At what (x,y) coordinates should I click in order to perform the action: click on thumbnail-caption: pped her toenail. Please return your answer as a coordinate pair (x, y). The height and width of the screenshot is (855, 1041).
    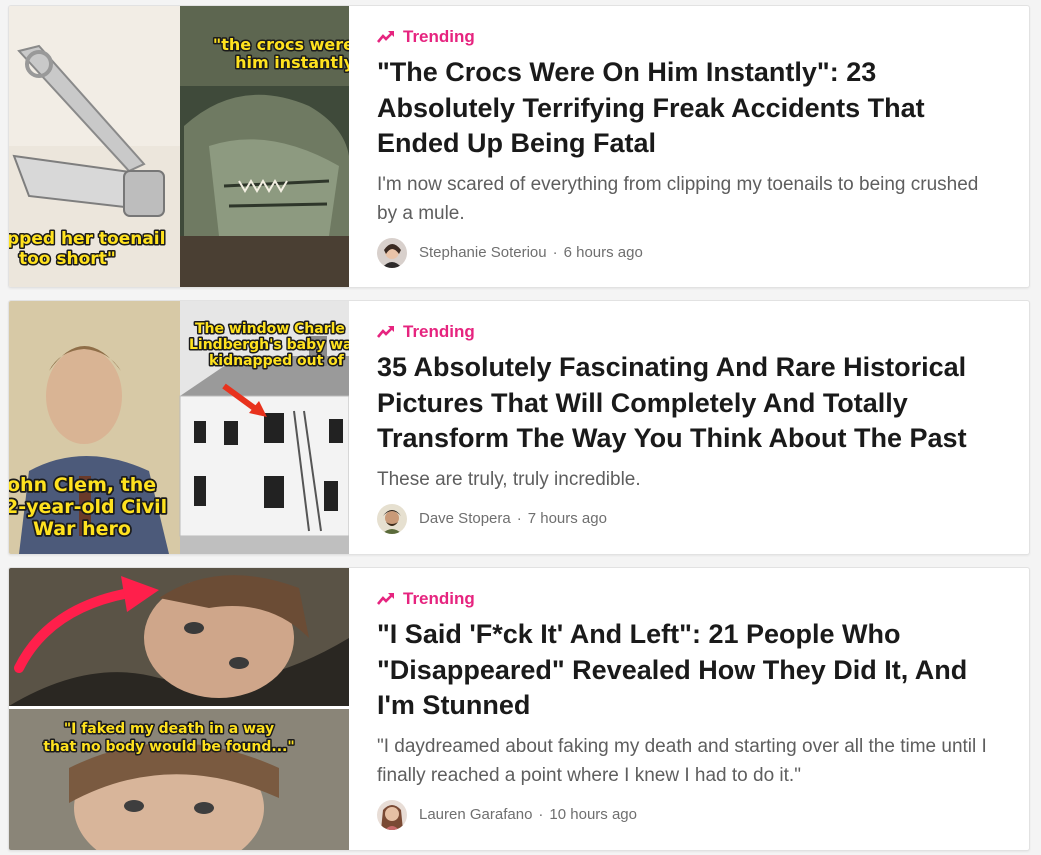
    Looking at the image, I should click on (87, 239).